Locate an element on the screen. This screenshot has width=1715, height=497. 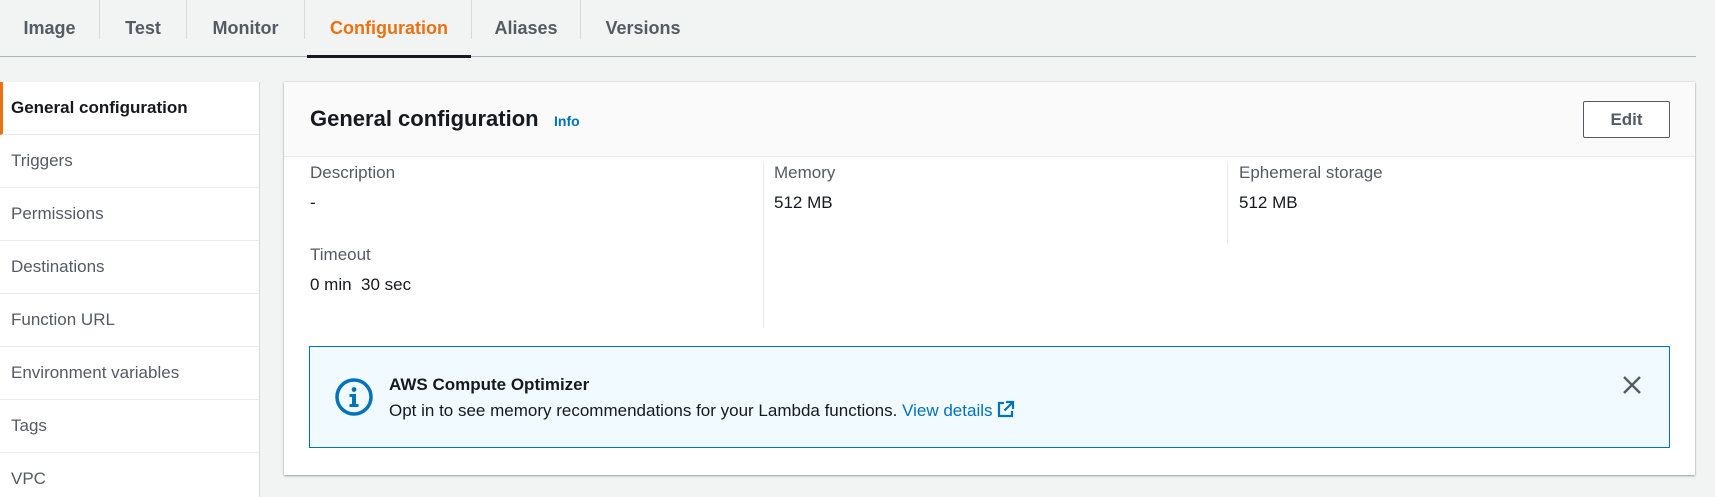
sidebar-item-permissions: Permissions is located at coordinates (129, 214).